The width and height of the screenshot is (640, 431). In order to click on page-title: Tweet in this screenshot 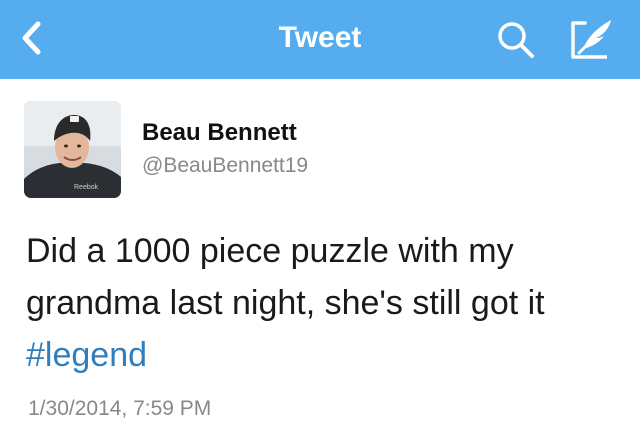, I will do `click(320, 37)`.